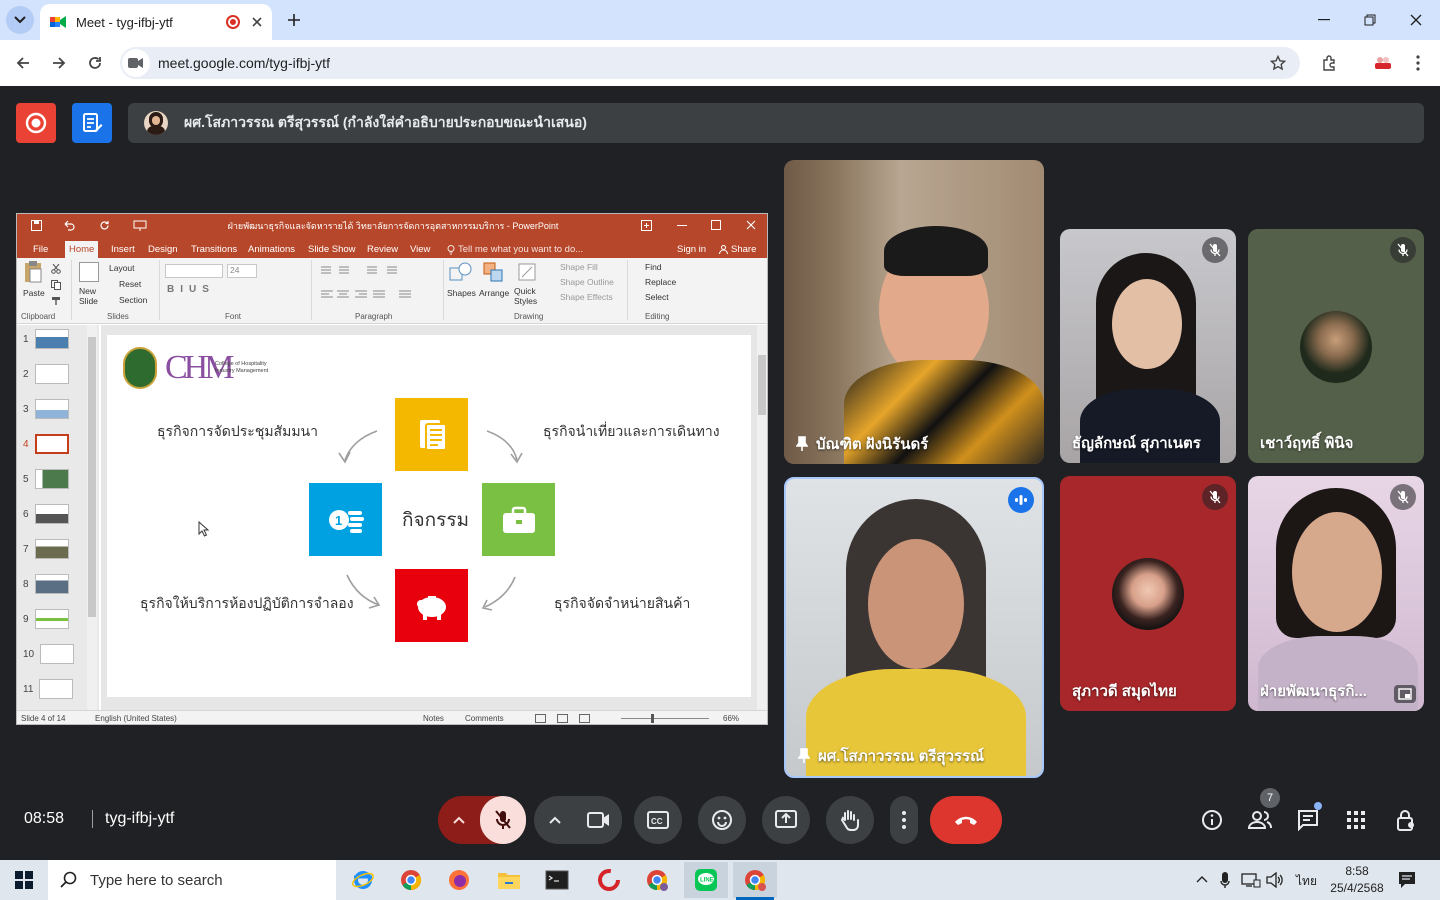 This screenshot has width=1440, height=900. Describe the element at coordinates (56, 285) in the screenshot. I see `copy-icon` at that location.